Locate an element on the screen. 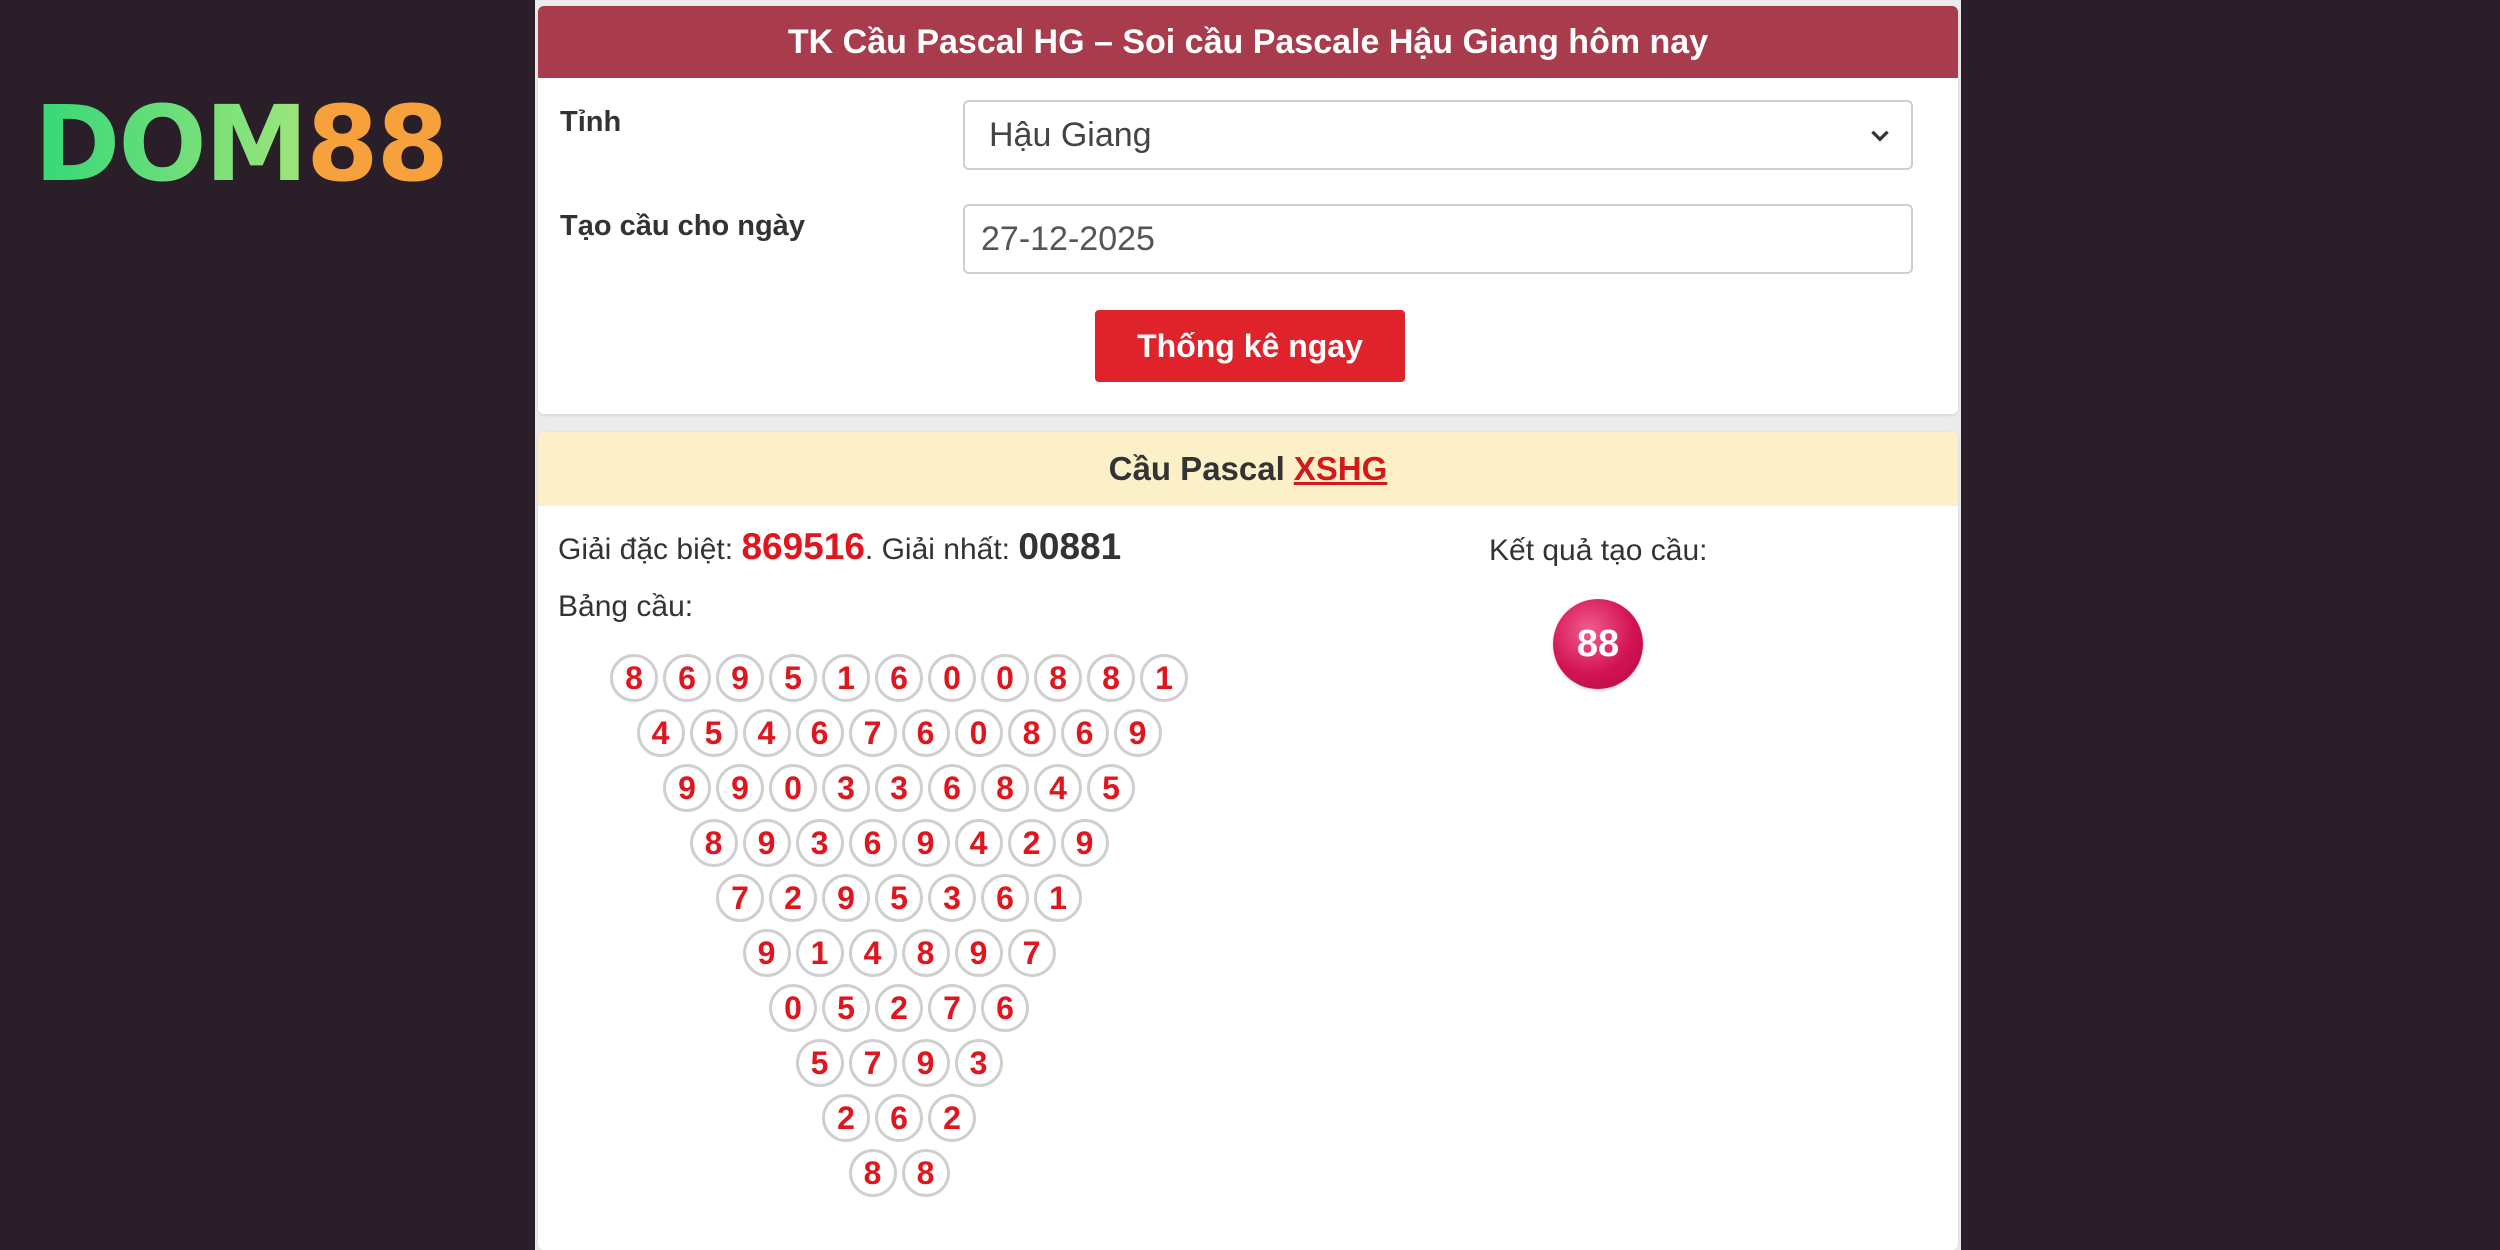 The image size is (2500, 1250). triangle-row: 89369429 is located at coordinates (901, 845).